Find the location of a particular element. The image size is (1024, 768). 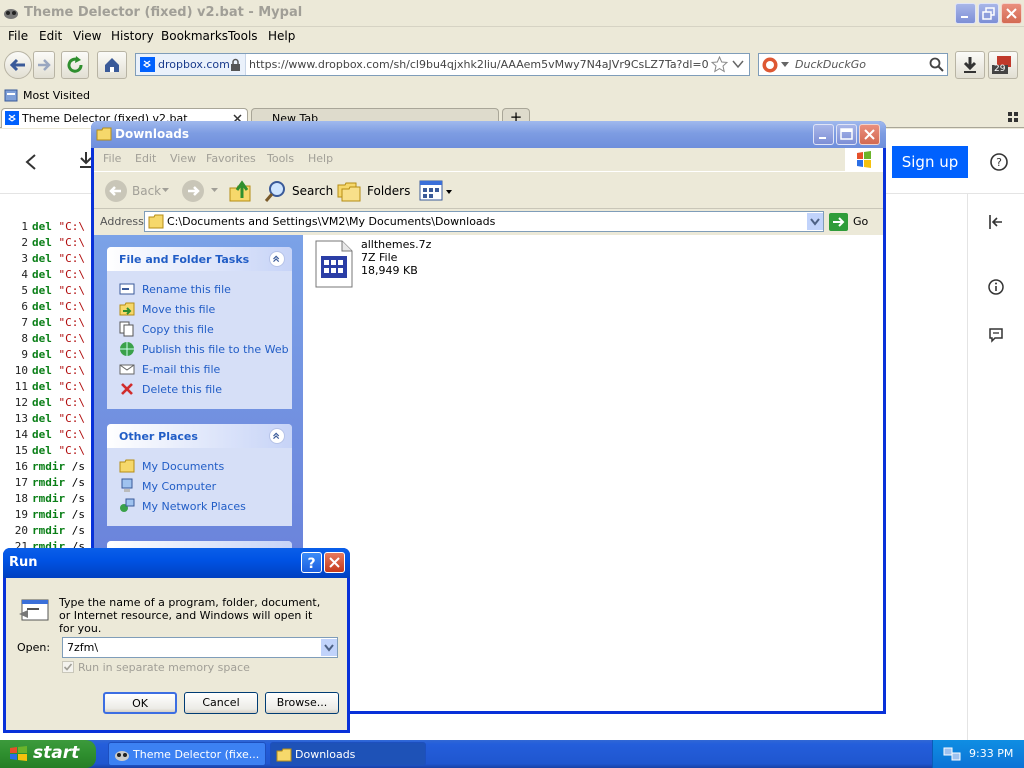

search-icon is located at coordinates (936, 64).